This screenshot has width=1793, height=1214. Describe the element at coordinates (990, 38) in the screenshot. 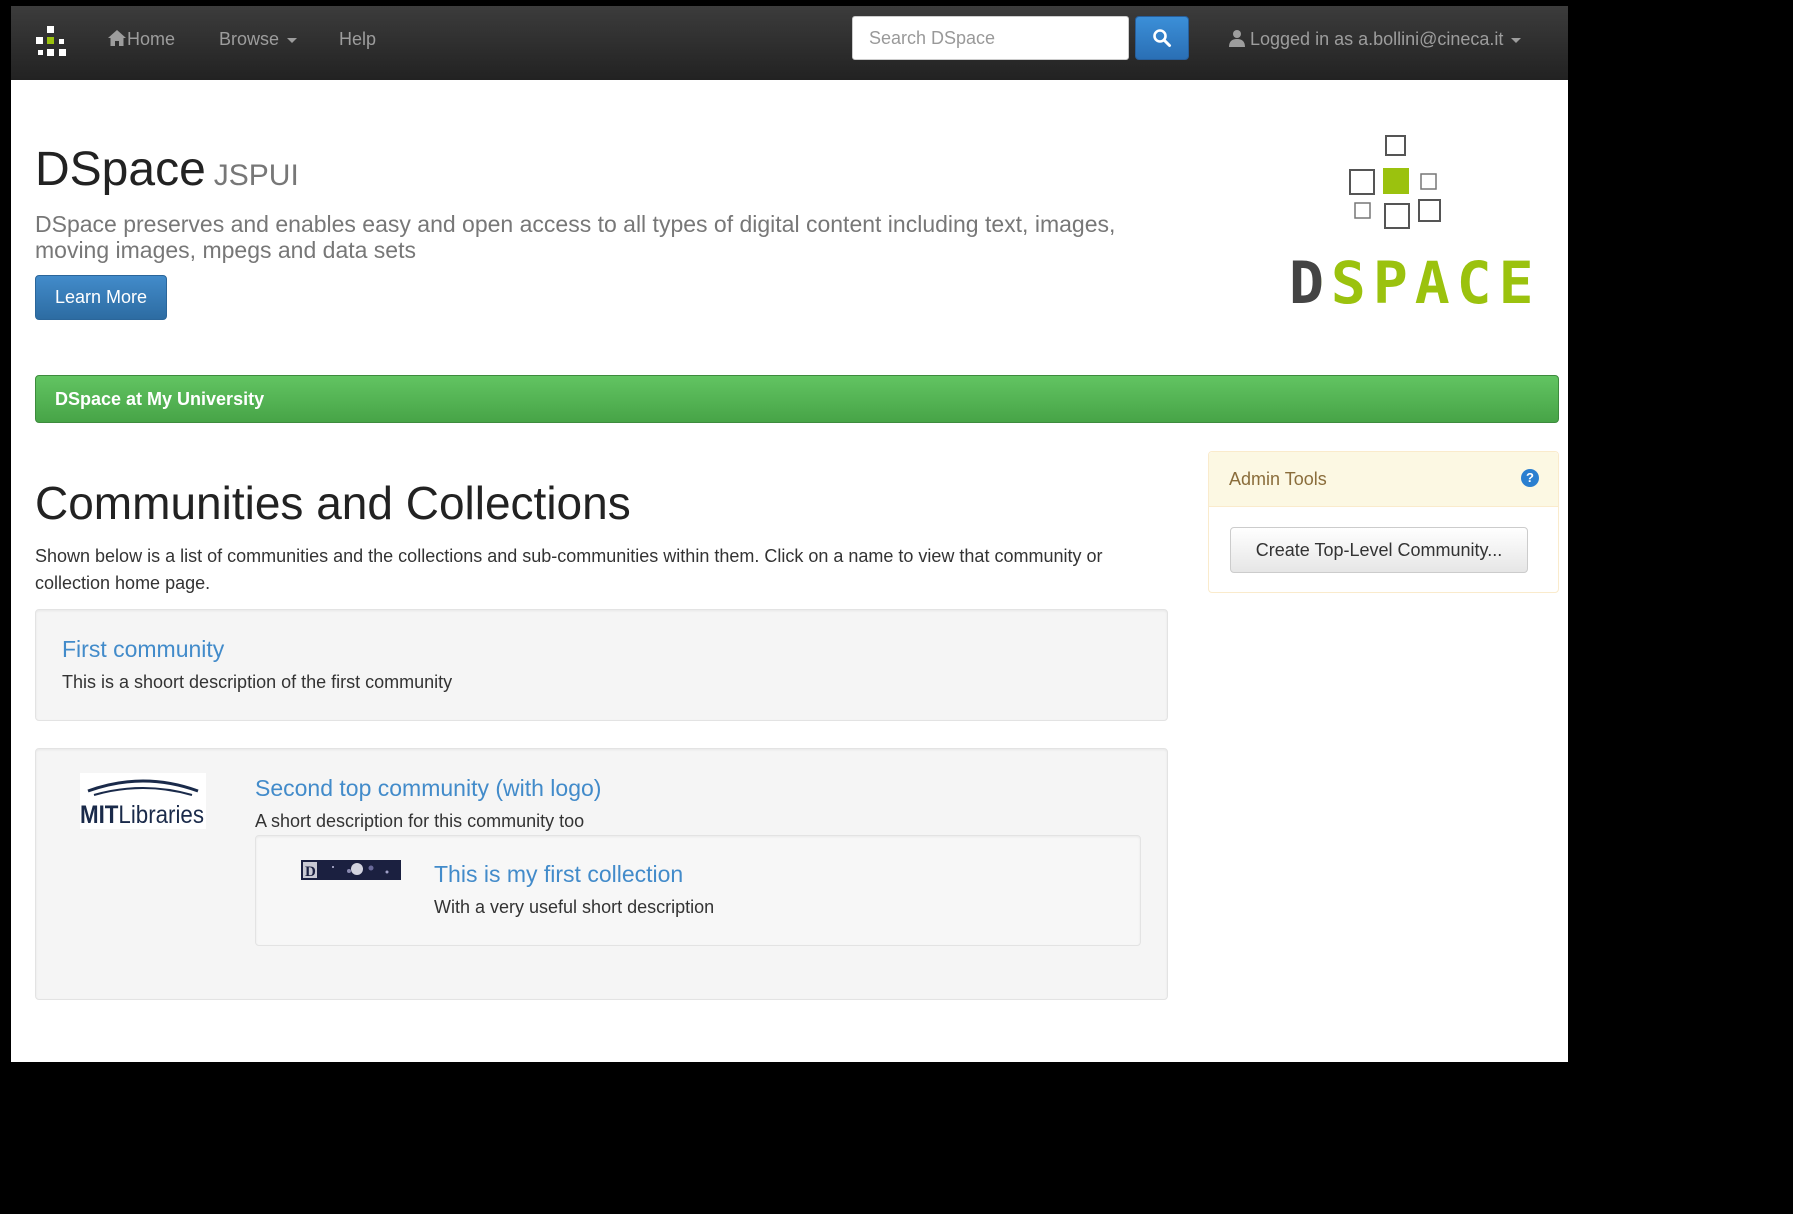

I see `search-input` at that location.